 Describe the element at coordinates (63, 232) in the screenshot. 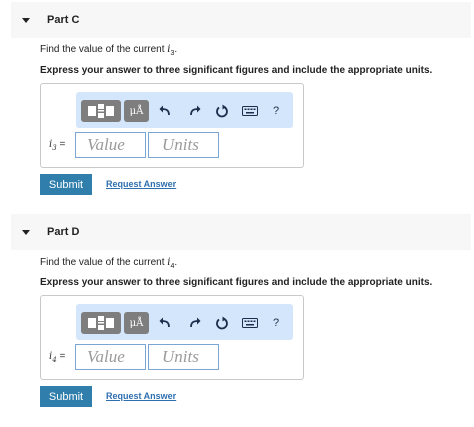

I see `part-title: Part D` at that location.